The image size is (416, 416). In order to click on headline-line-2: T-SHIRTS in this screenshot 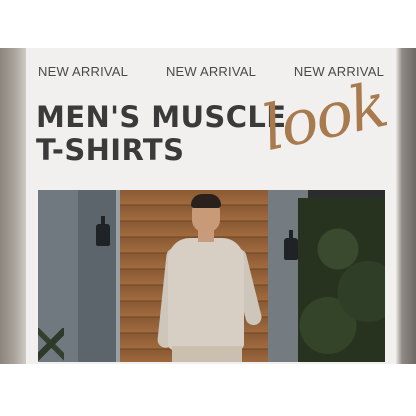, I will do `click(110, 150)`.